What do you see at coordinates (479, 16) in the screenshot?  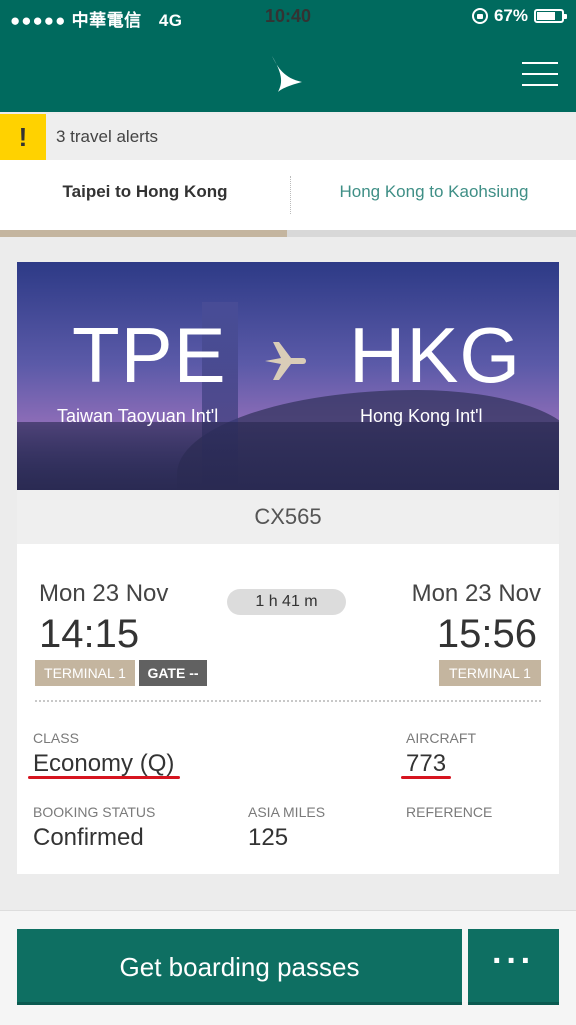 I see `rotation-lock-icon` at bounding box center [479, 16].